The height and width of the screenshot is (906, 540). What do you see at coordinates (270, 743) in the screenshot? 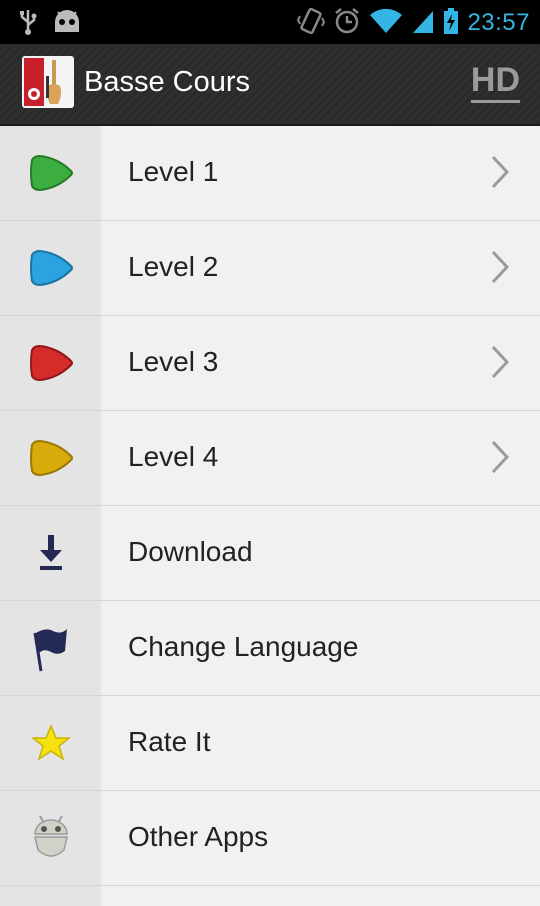
I see `menu-item-rate-it: Rate It` at bounding box center [270, 743].